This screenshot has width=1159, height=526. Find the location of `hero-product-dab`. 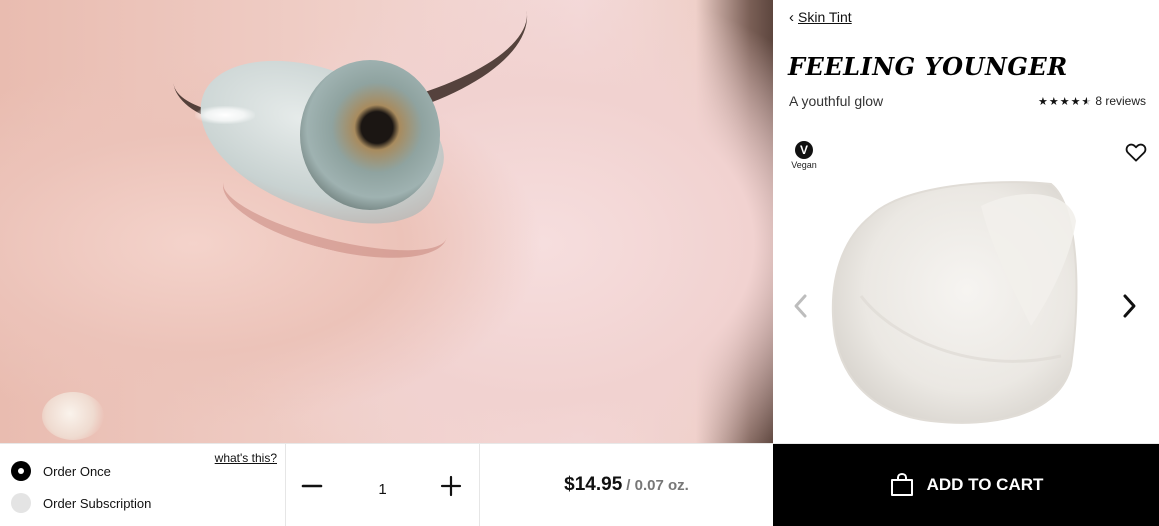

hero-product-dab is located at coordinates (73, 416).